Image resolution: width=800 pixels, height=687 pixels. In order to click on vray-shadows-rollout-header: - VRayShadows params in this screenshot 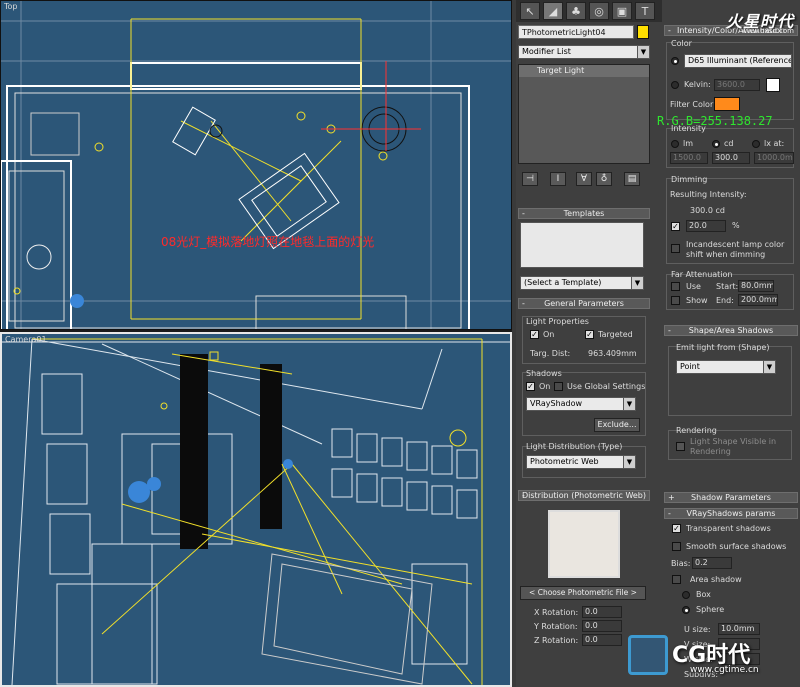, I will do `click(731, 513)`.